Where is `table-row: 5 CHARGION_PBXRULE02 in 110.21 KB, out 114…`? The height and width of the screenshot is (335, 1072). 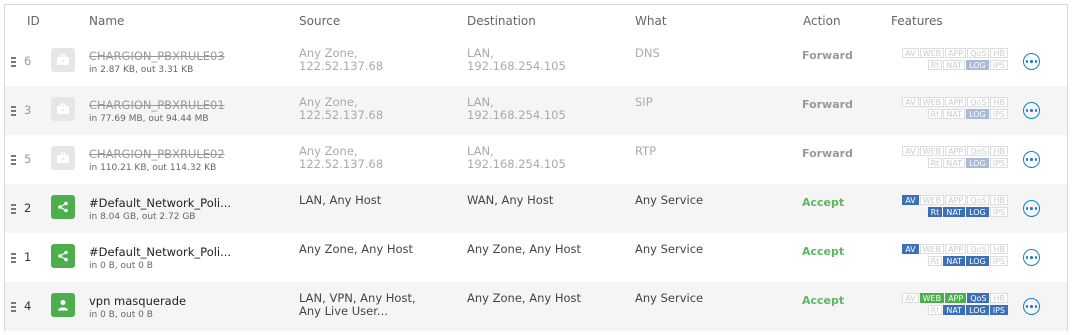
table-row: 5 CHARGION_PBXRULE02 in 110.21 KB, out 114… is located at coordinates (536, 159).